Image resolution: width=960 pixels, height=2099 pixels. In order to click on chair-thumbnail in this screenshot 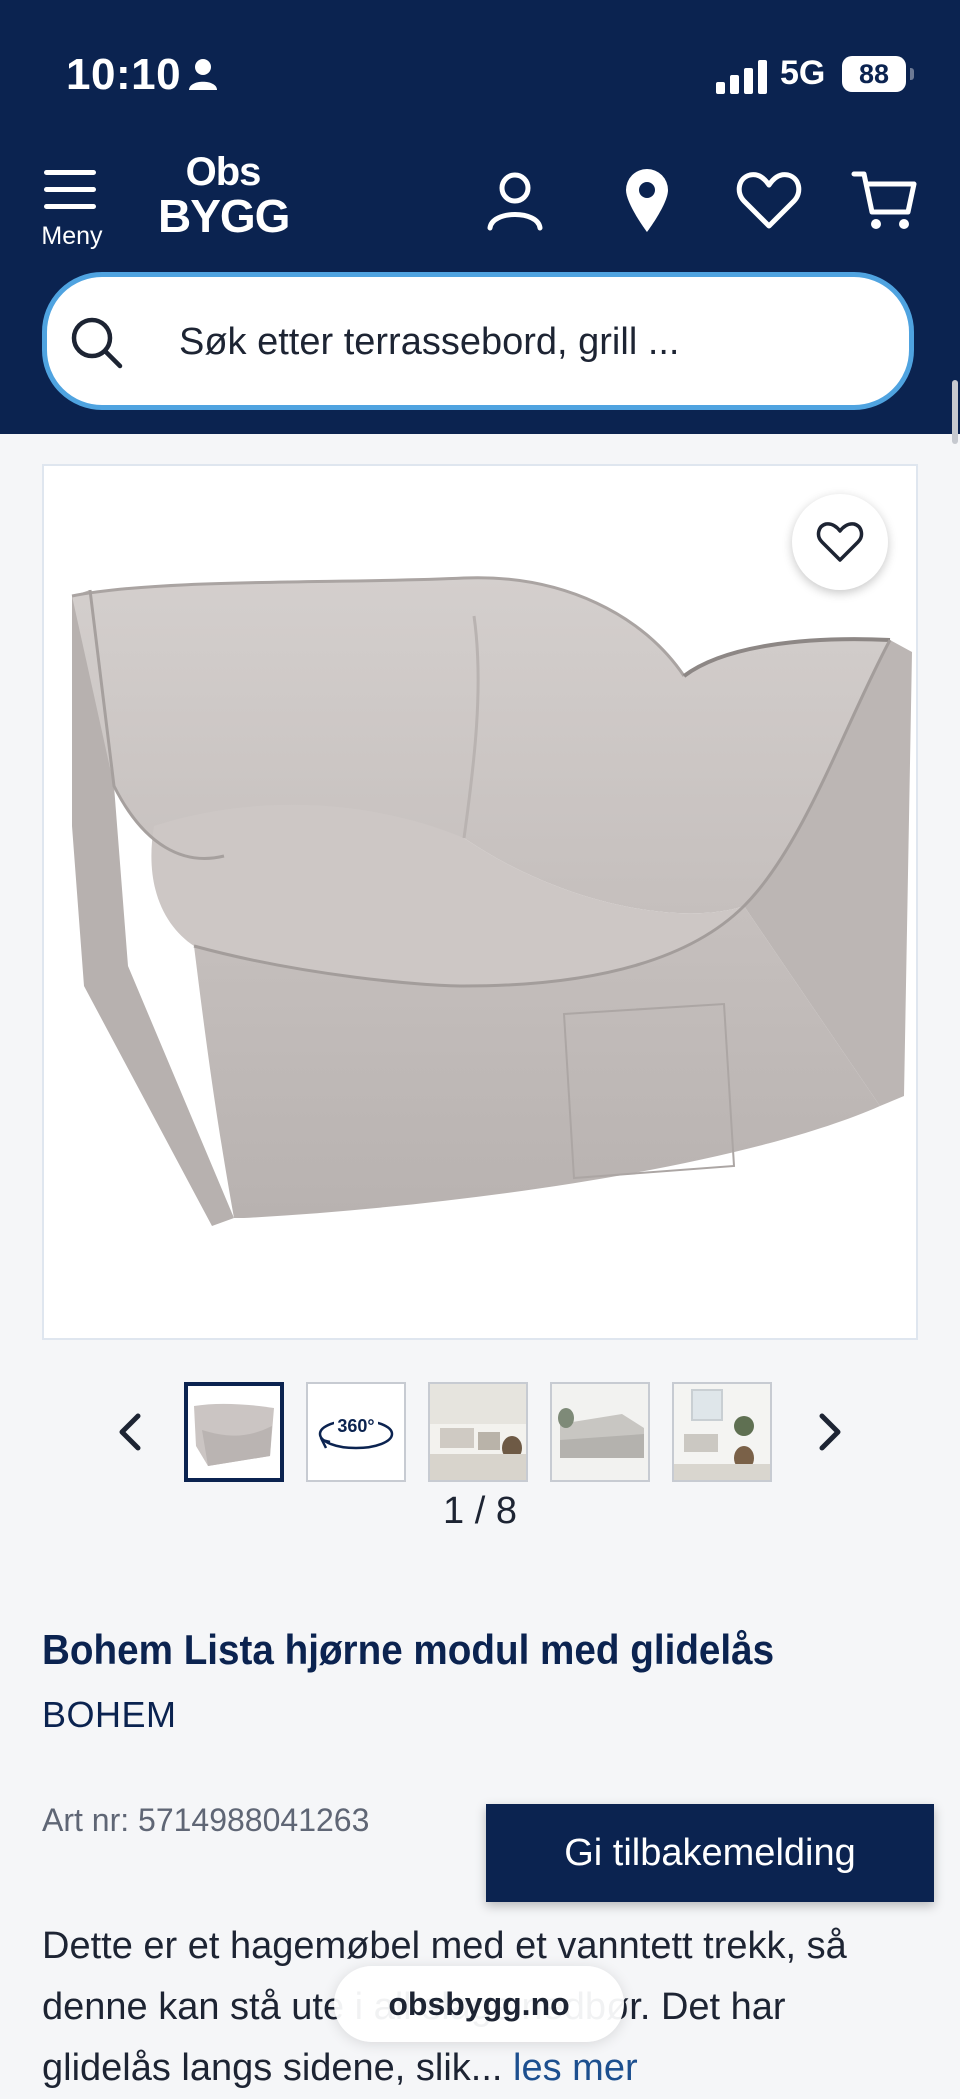, I will do `click(234, 1432)`.